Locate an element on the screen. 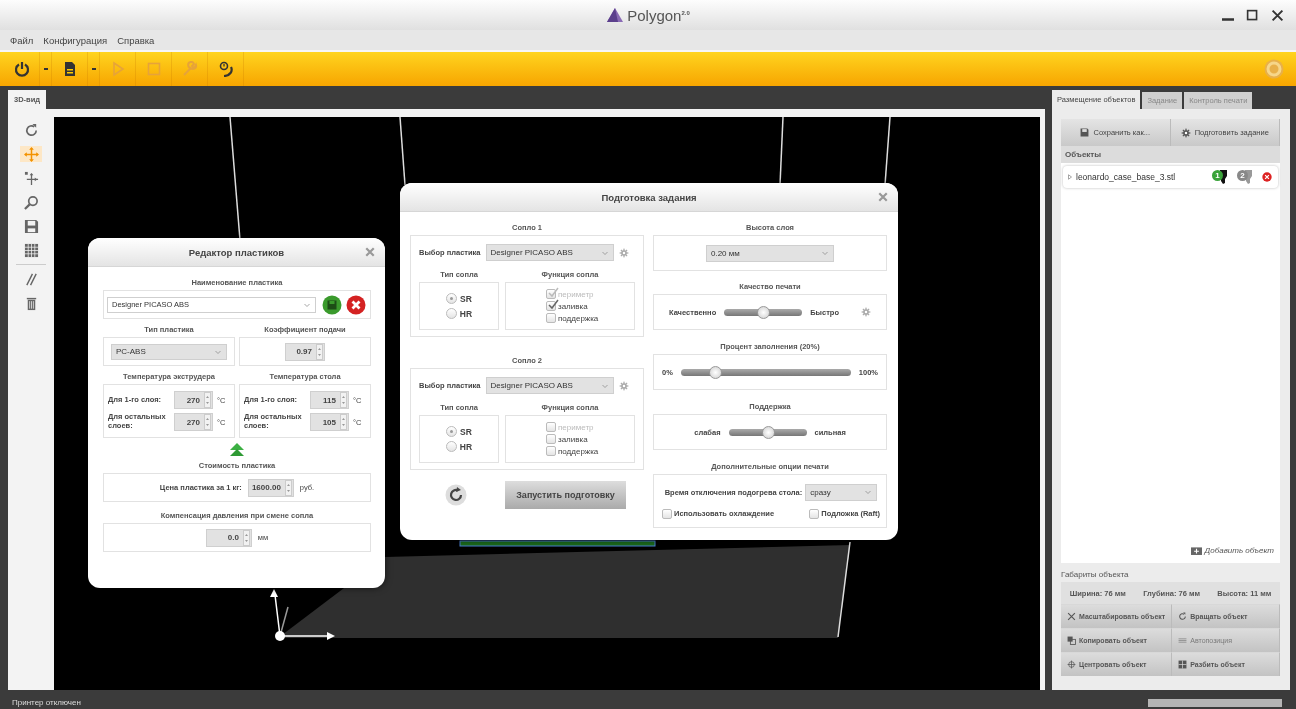  dialog-title: Редактор пластиков is located at coordinates (236, 252).